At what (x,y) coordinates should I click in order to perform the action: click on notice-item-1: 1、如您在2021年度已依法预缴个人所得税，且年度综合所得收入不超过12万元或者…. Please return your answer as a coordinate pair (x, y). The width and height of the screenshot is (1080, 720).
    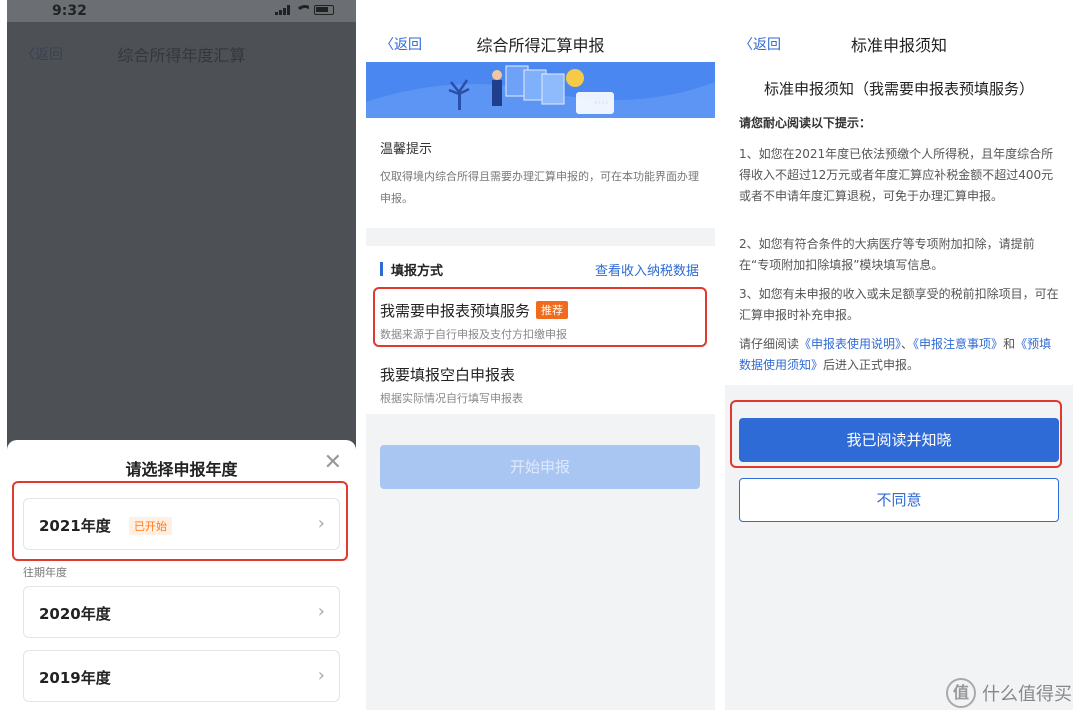
    Looking at the image, I should click on (896, 175).